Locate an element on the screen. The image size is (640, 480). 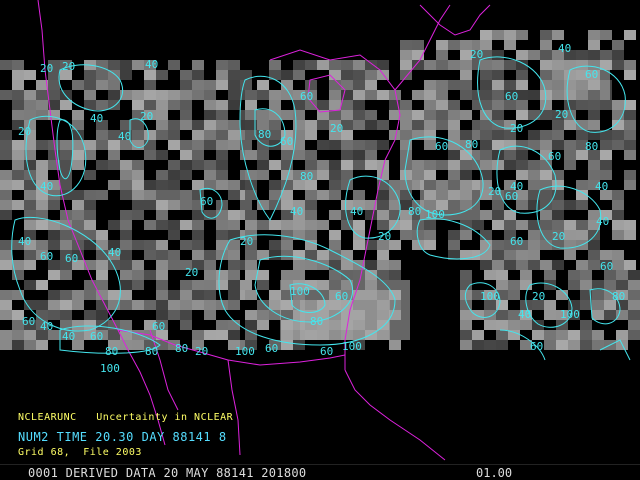
contour-value-label: 20 is located at coordinates (558, 236).